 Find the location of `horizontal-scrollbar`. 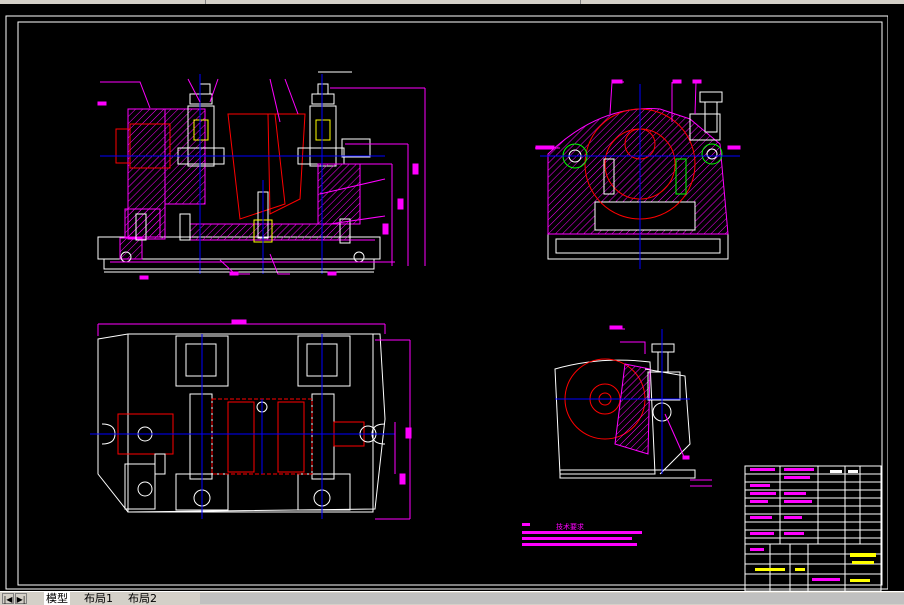

horizontal-scrollbar is located at coordinates (552, 598).